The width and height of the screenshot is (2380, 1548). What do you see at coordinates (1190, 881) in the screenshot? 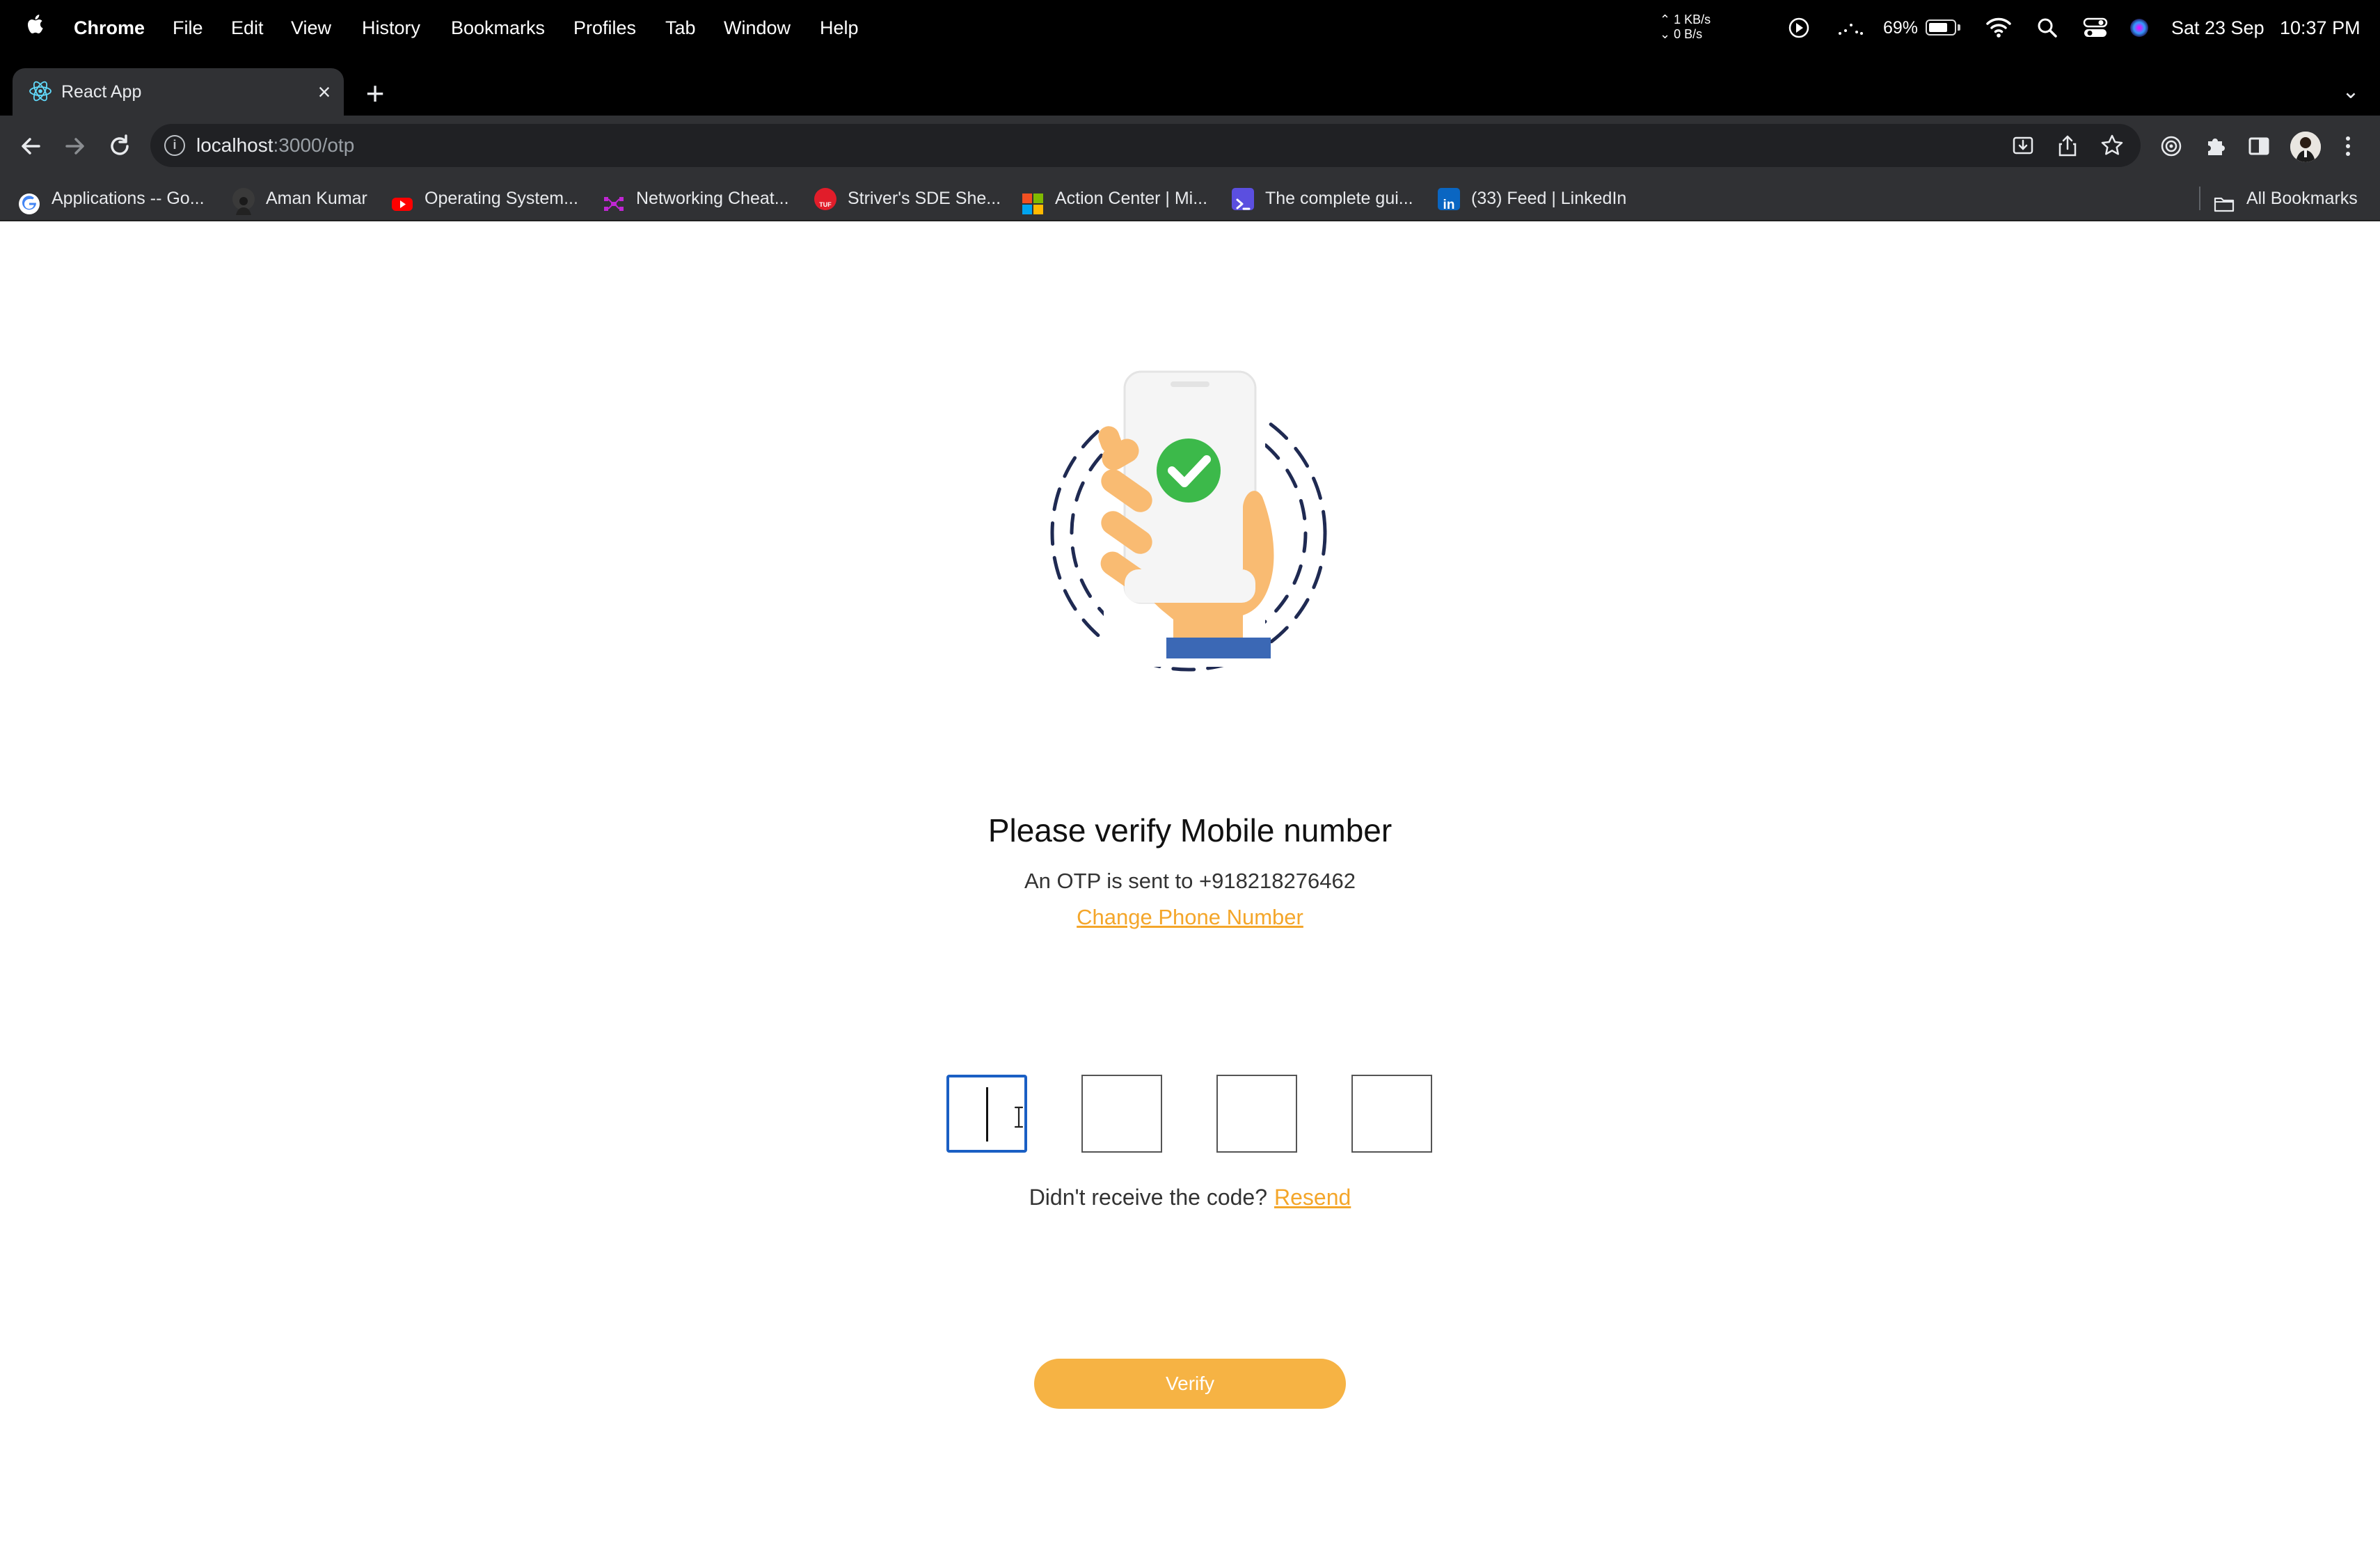
I see `otp-sent-message: An OTP is sent to +918218276462` at bounding box center [1190, 881].